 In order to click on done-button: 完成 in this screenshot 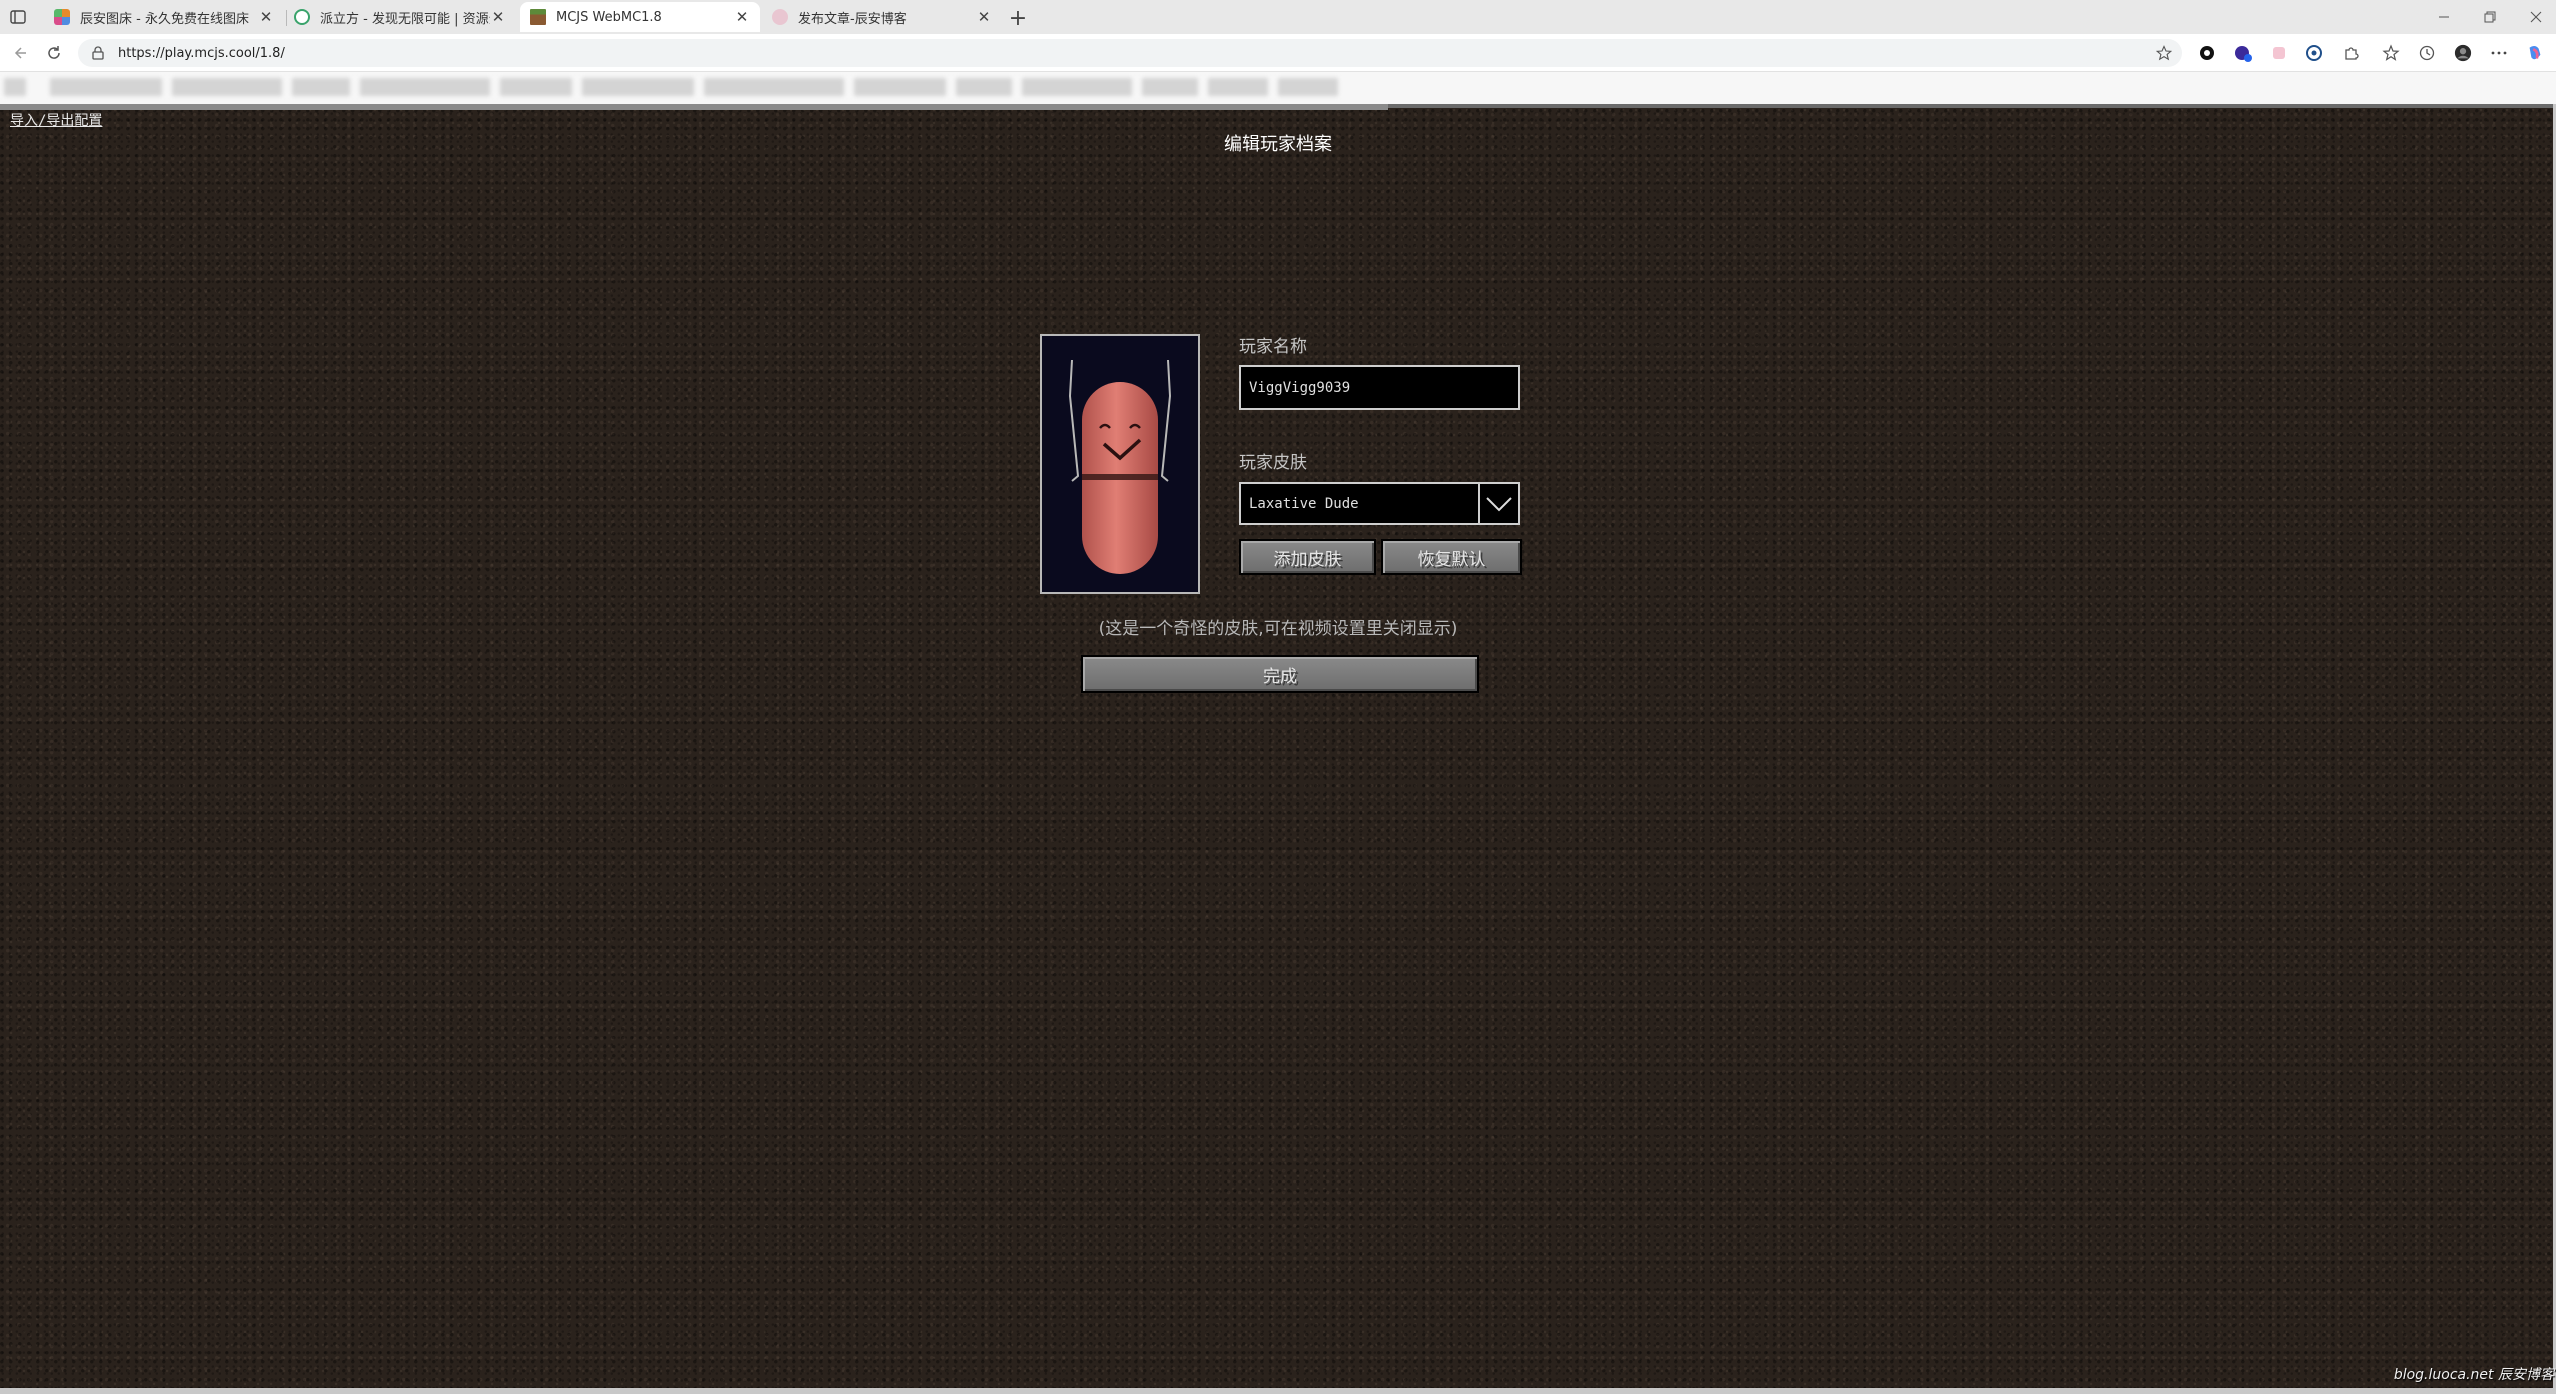, I will do `click(1280, 674)`.